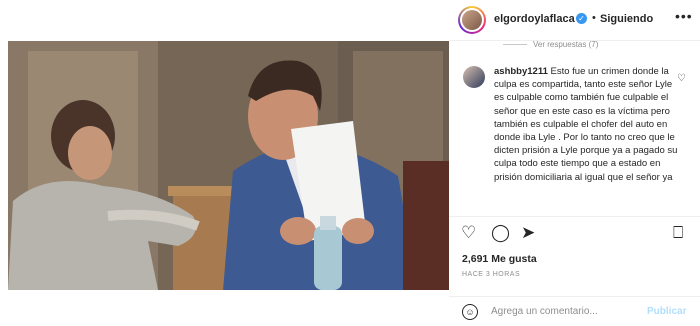 This screenshot has width=700, height=326. I want to click on comment-like-icon: ♡, so click(681, 78).